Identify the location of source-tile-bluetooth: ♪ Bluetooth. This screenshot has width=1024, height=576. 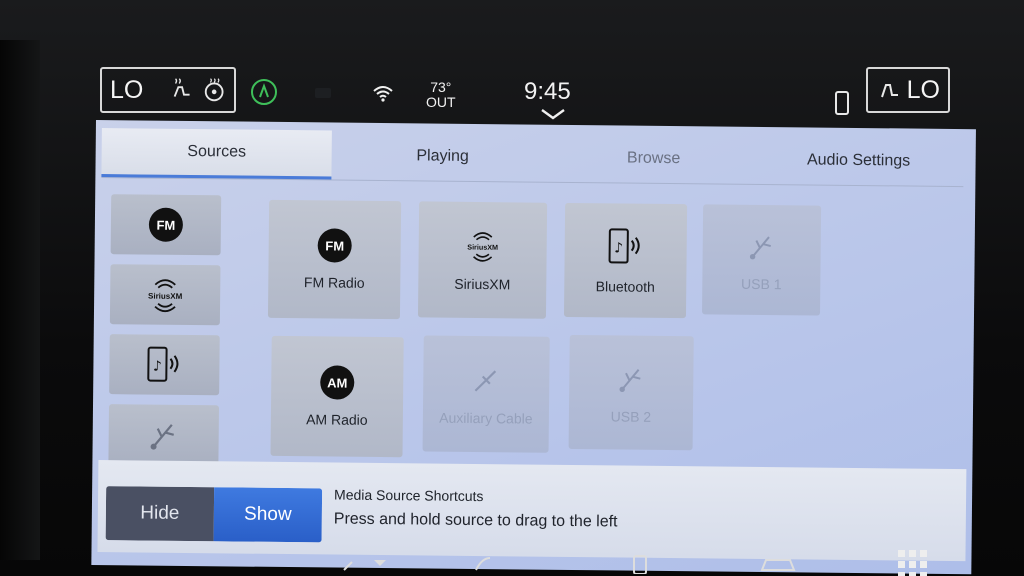
(625, 260).